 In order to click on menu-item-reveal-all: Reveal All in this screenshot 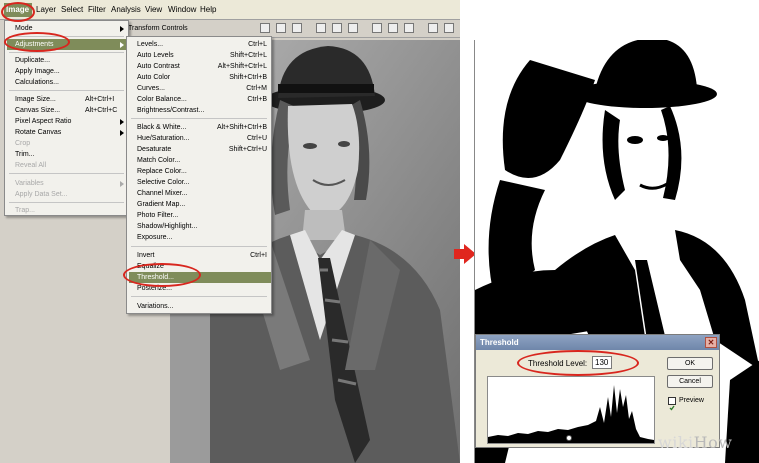, I will do `click(31, 165)`.